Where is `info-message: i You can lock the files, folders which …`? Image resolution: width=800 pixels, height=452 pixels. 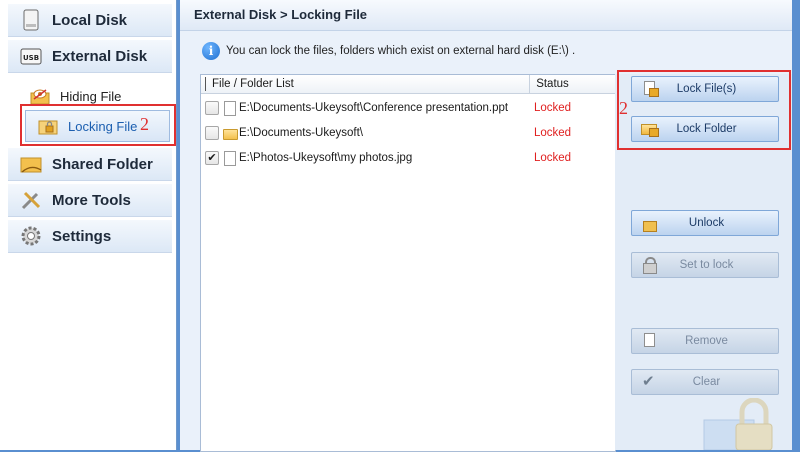 info-message: i You can lock the files, folders which … is located at coordinates (388, 51).